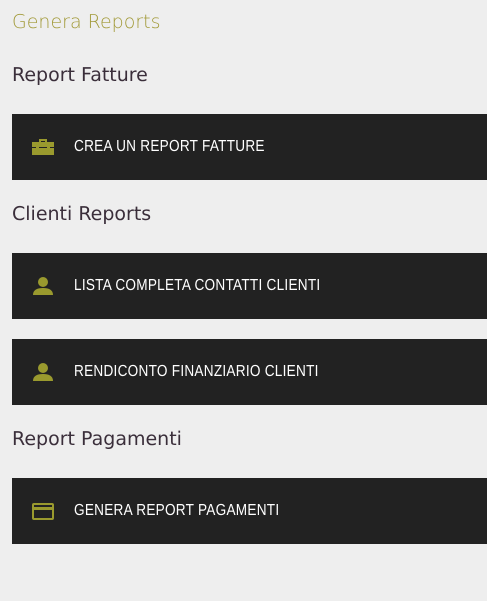 This screenshot has width=487, height=601. Describe the element at coordinates (82, 214) in the screenshot. I see `section-heading: Clienti Reports` at that location.